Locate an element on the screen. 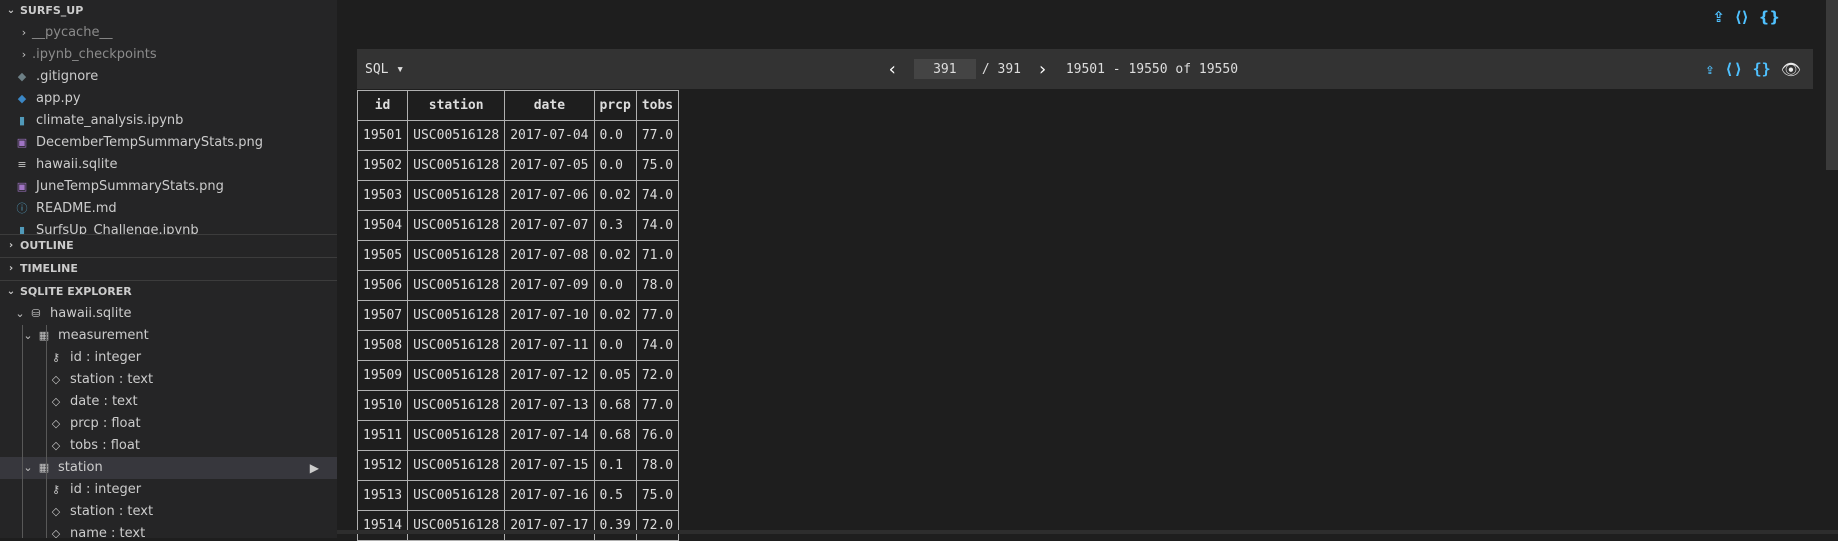  file-item: ▣ JuneTempSummaryStats.png is located at coordinates (168, 187).